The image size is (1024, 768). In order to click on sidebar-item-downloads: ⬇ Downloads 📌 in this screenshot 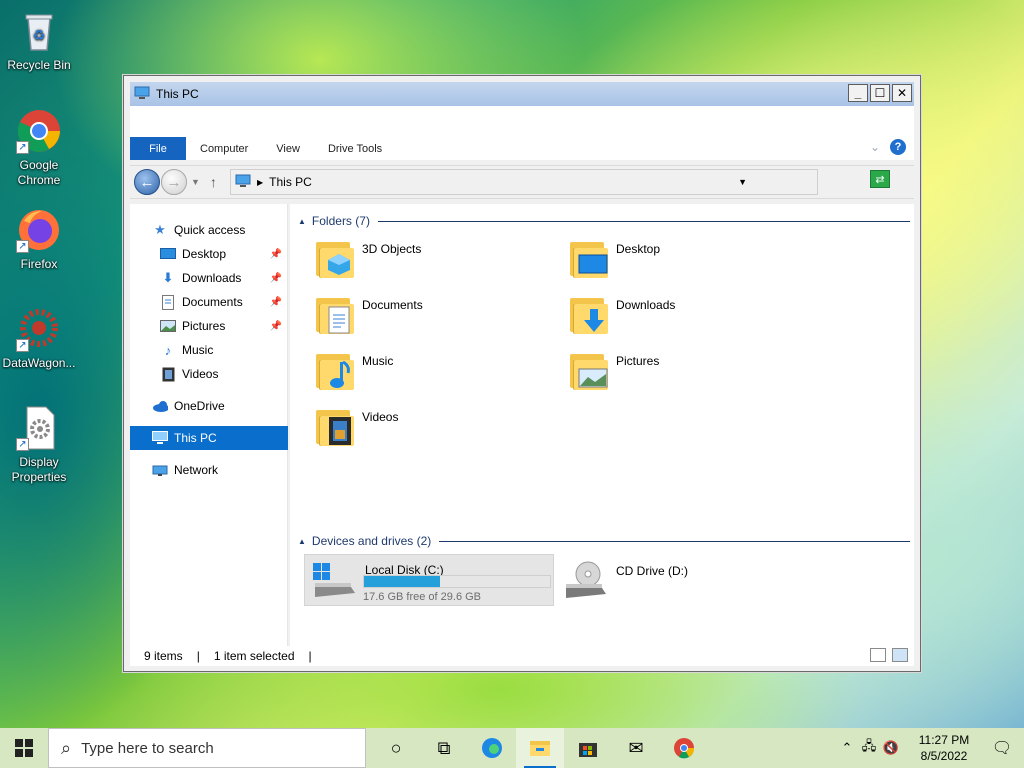, I will do `click(209, 278)`.